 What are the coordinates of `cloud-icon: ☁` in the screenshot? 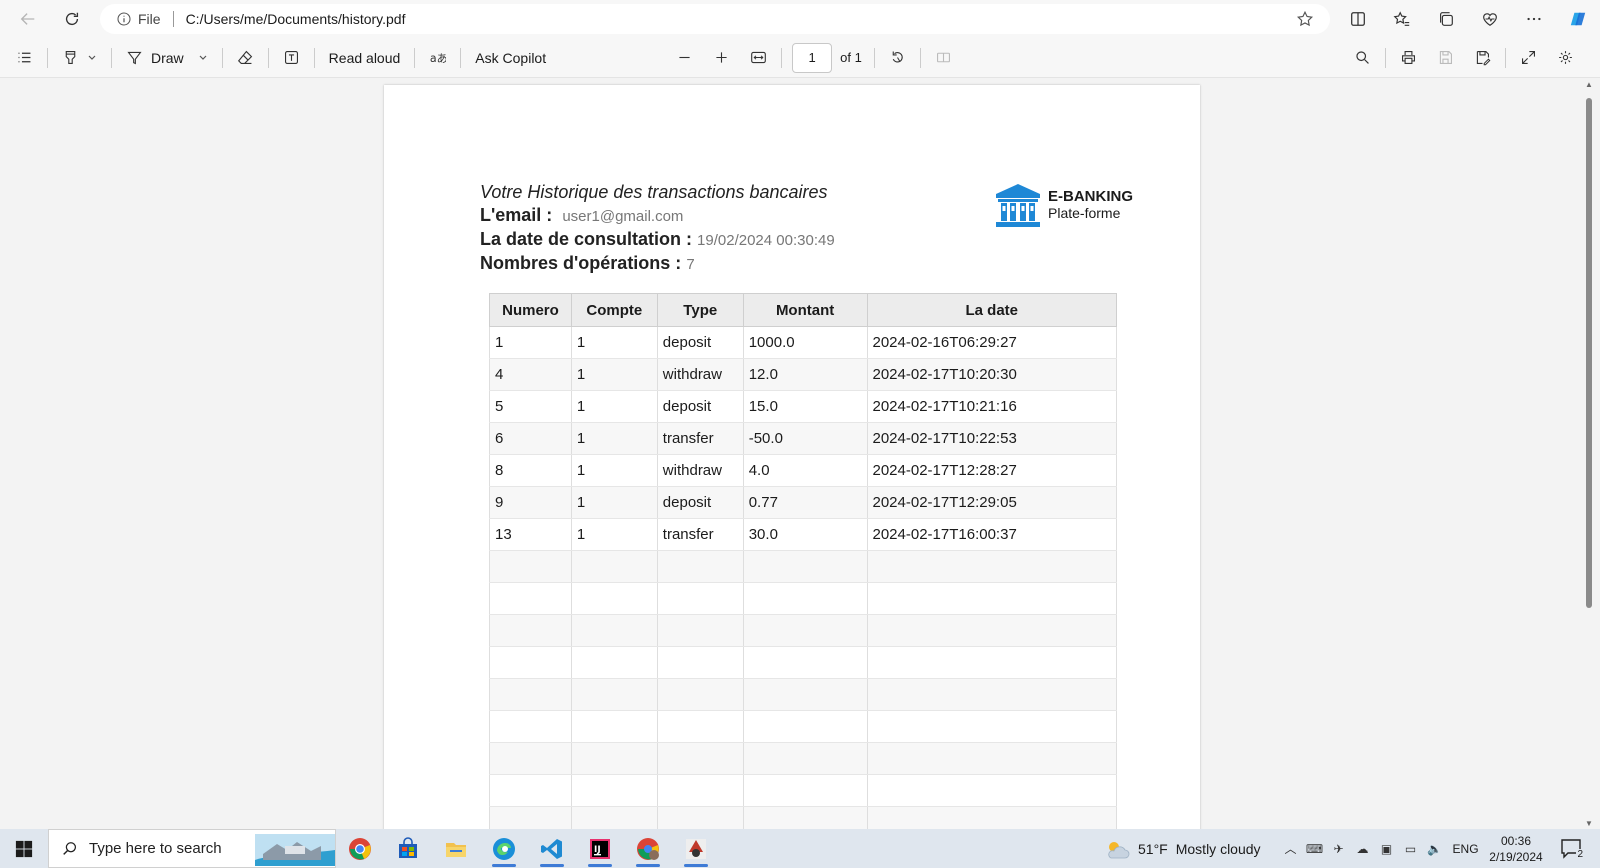 It's located at (1363, 849).